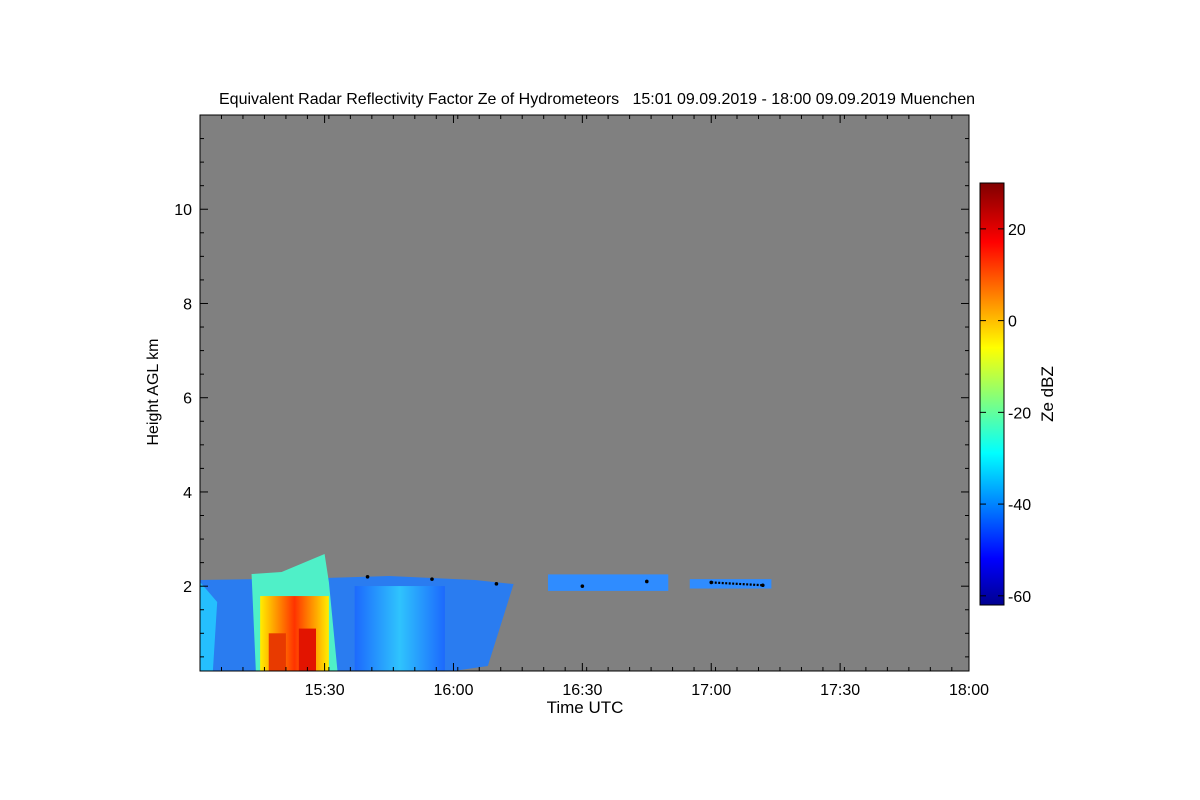 Image resolution: width=1200 pixels, height=800 pixels. Describe the element at coordinates (187, 493) in the screenshot. I see `y-tick-label: 4` at that location.